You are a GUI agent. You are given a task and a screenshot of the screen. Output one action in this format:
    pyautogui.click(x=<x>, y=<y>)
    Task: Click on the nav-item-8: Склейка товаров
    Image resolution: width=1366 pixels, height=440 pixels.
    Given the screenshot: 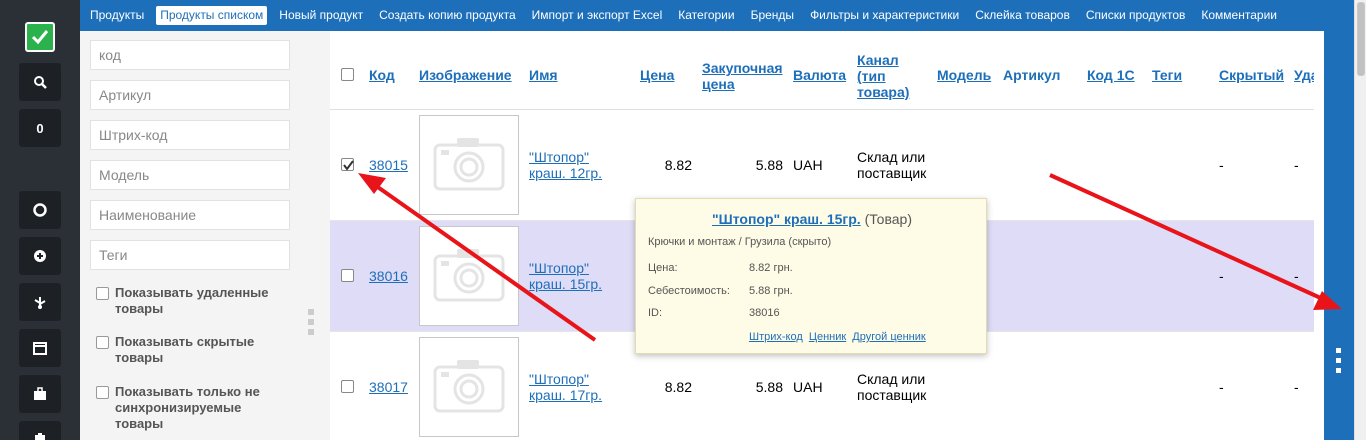 What is the action you would take?
    pyautogui.click(x=1022, y=15)
    